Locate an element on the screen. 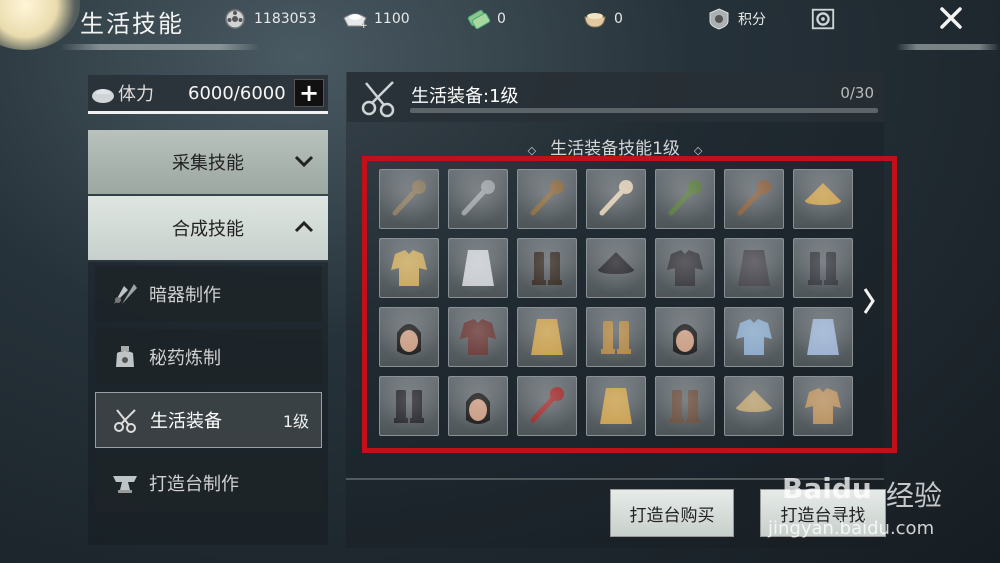 The height and width of the screenshot is (563, 1000). sidebar-item-life-equipment: 生活装备 1级 is located at coordinates (208, 420).